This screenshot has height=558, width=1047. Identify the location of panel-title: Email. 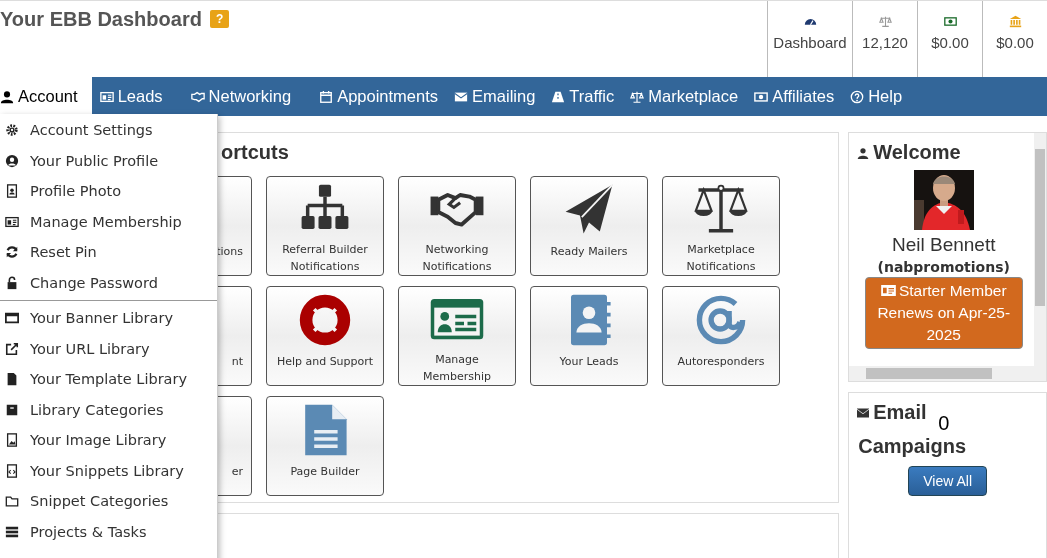
(900, 412).